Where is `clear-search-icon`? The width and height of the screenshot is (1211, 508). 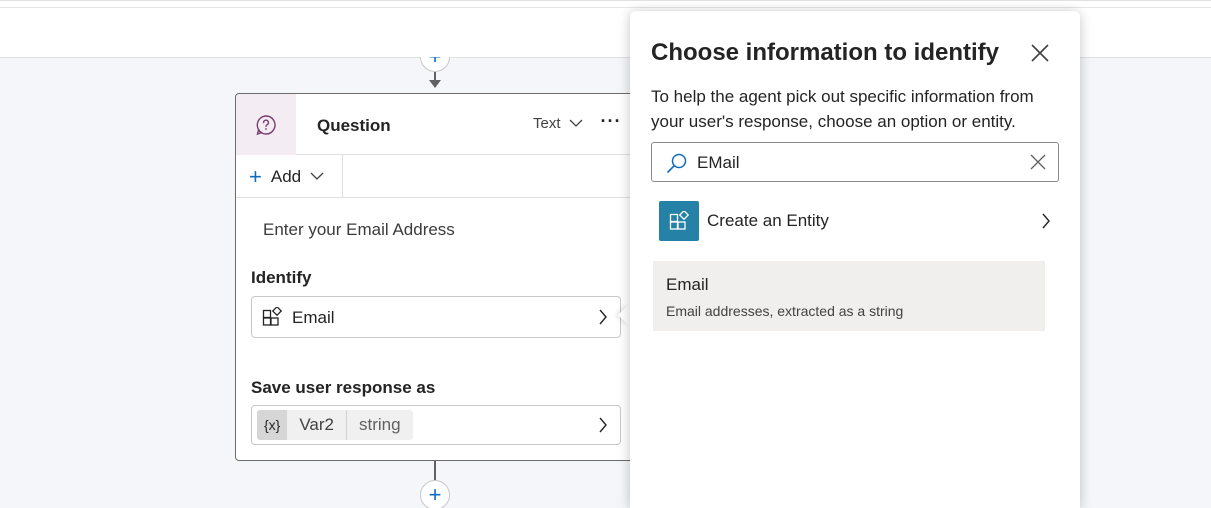
clear-search-icon is located at coordinates (1038, 162).